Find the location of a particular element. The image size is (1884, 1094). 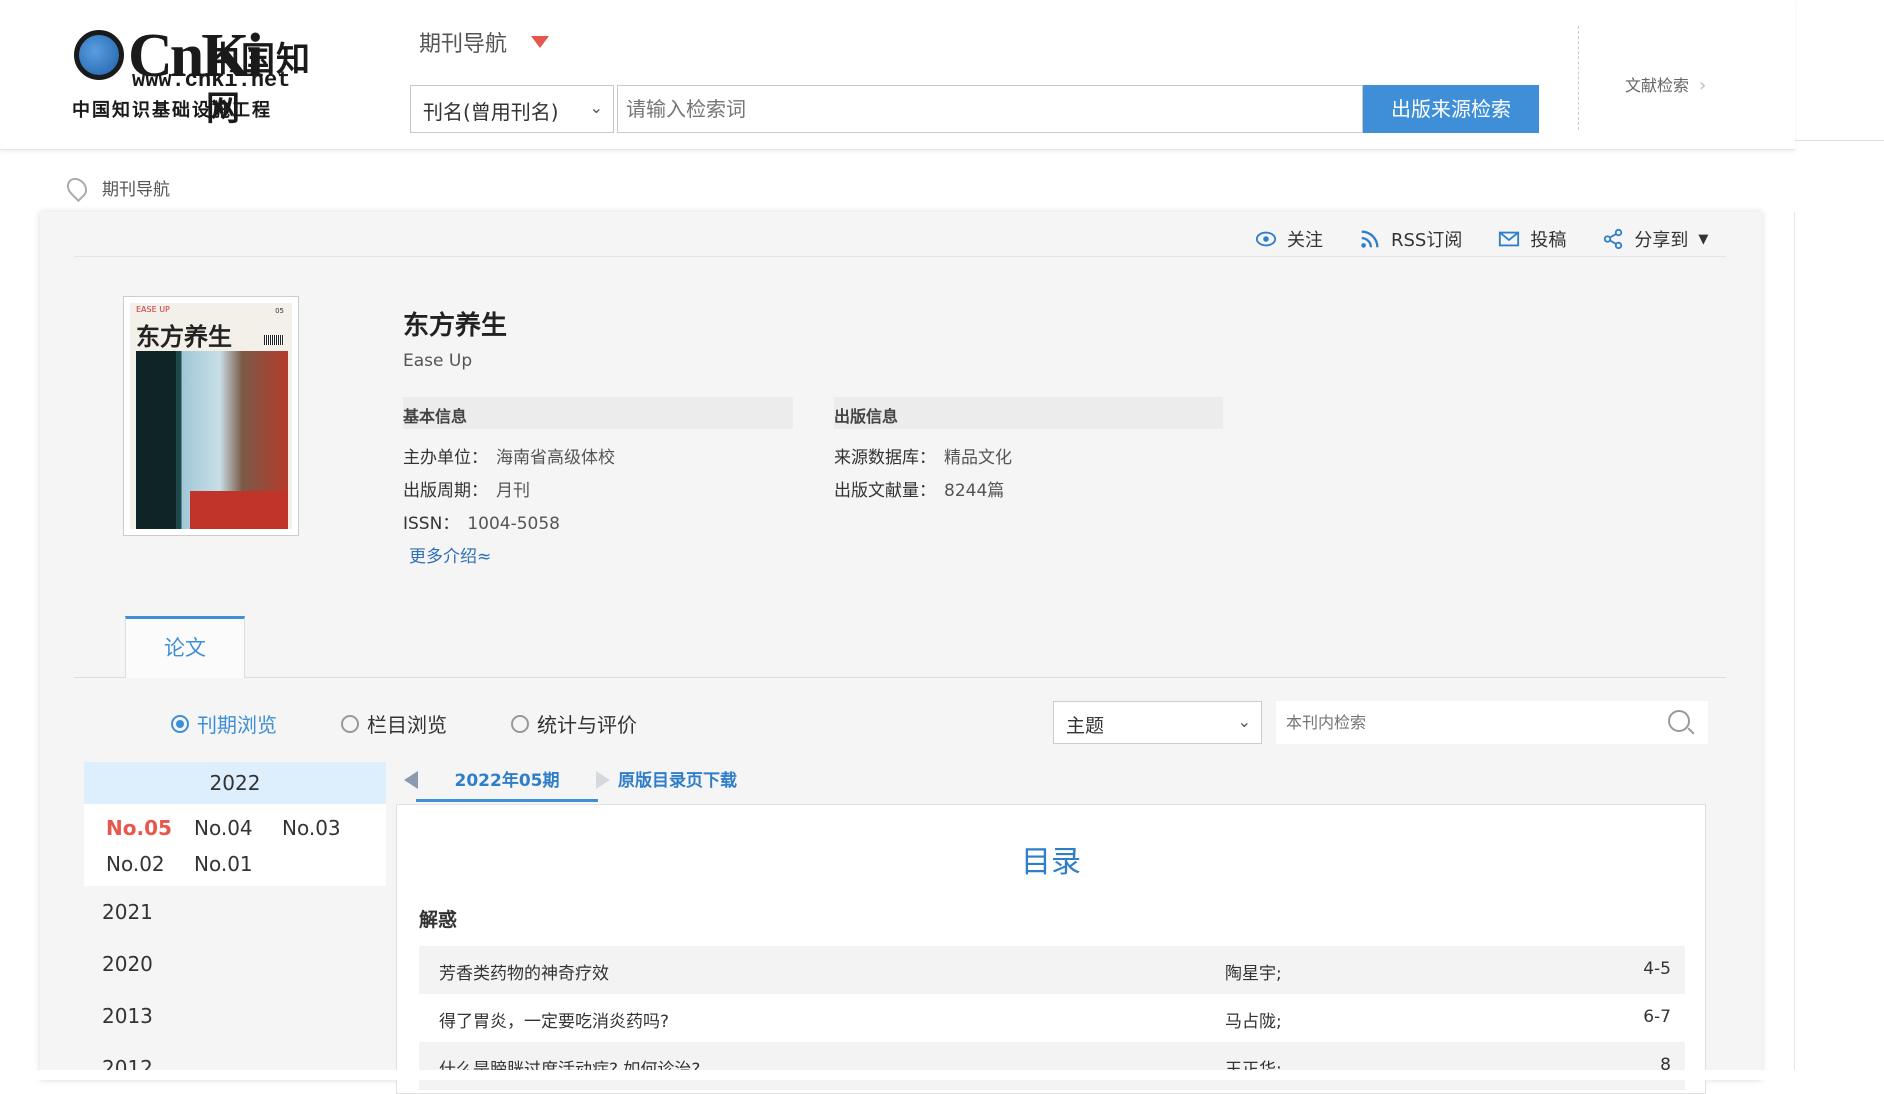

search-field-value: 刊名(曾用刊名) is located at coordinates (491, 112).